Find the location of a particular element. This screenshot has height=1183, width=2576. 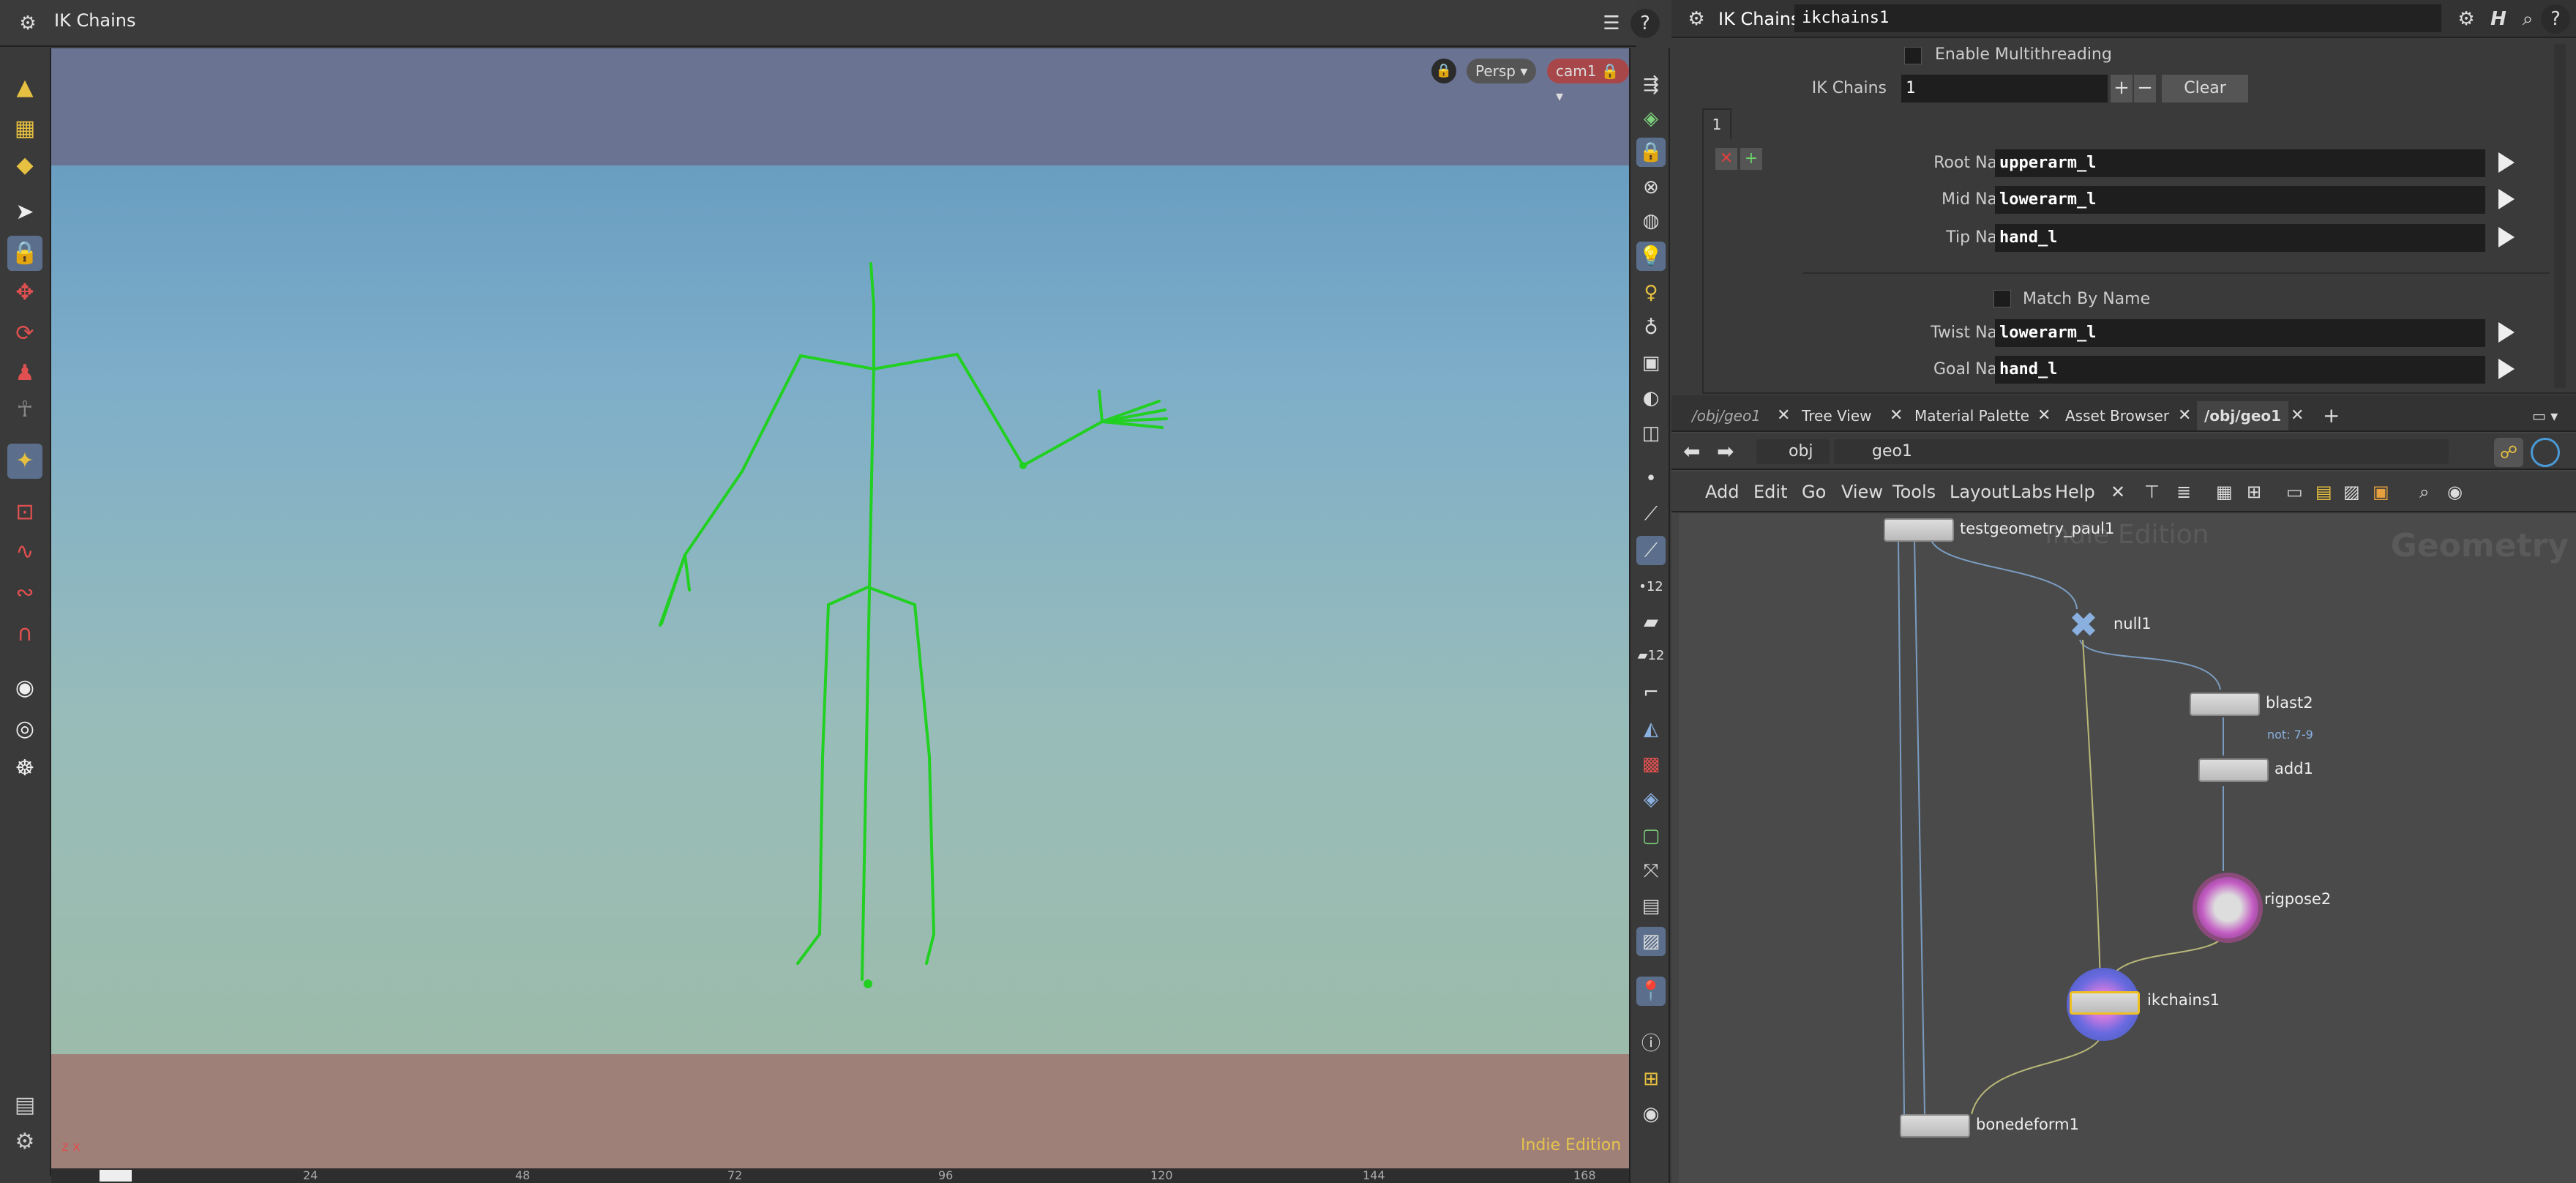

rotate-tool-icon: ⟳ is located at coordinates (24, 333).